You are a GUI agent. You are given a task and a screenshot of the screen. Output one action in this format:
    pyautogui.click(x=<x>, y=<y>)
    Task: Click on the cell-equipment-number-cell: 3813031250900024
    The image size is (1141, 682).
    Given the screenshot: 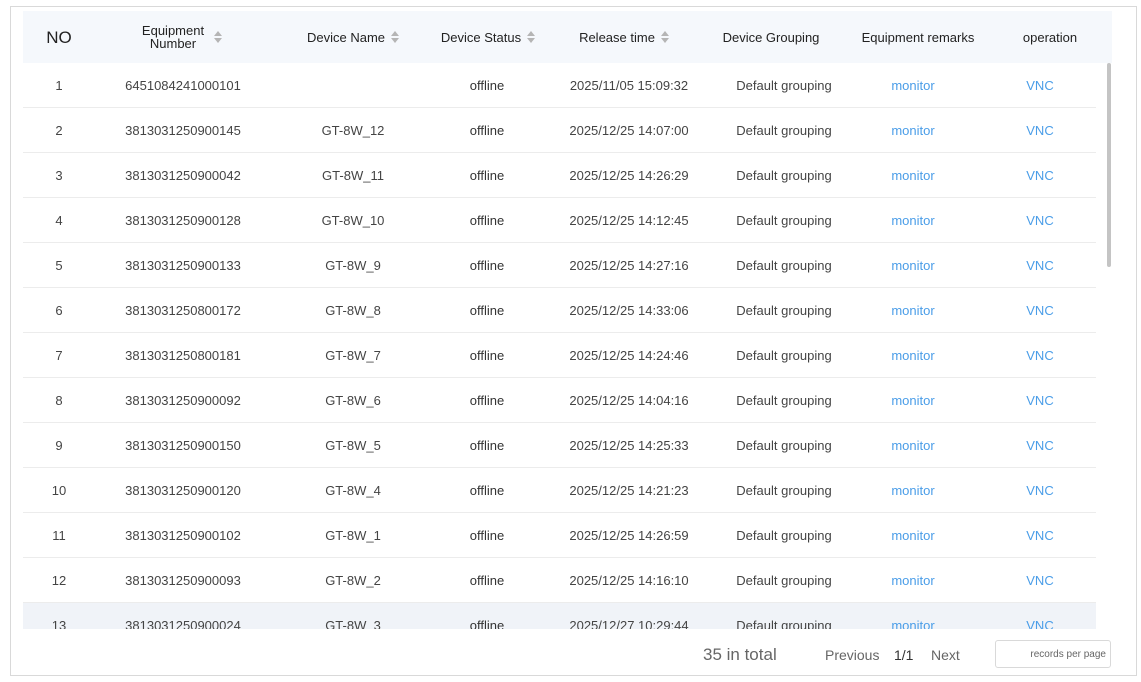 What is the action you would take?
    pyautogui.click(x=183, y=616)
    